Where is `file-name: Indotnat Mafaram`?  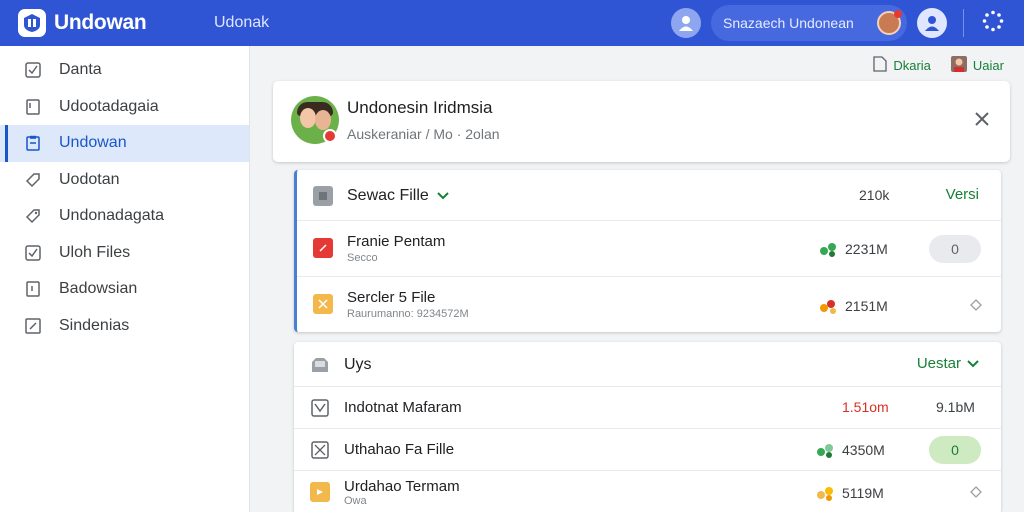
file-name: Indotnat Mafaram is located at coordinates (403, 407).